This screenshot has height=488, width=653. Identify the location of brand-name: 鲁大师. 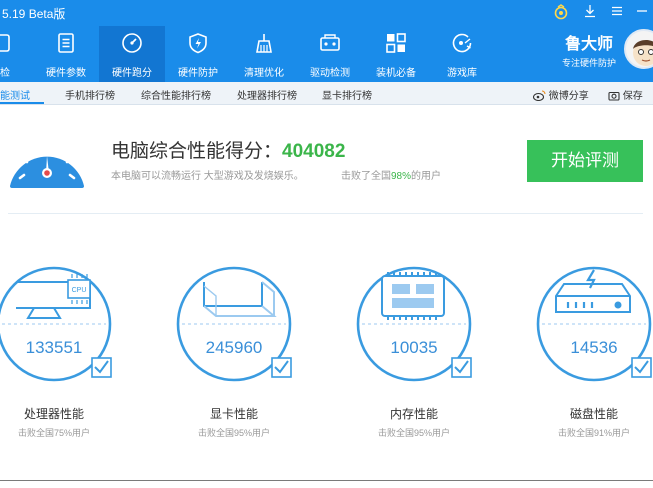
(588, 44).